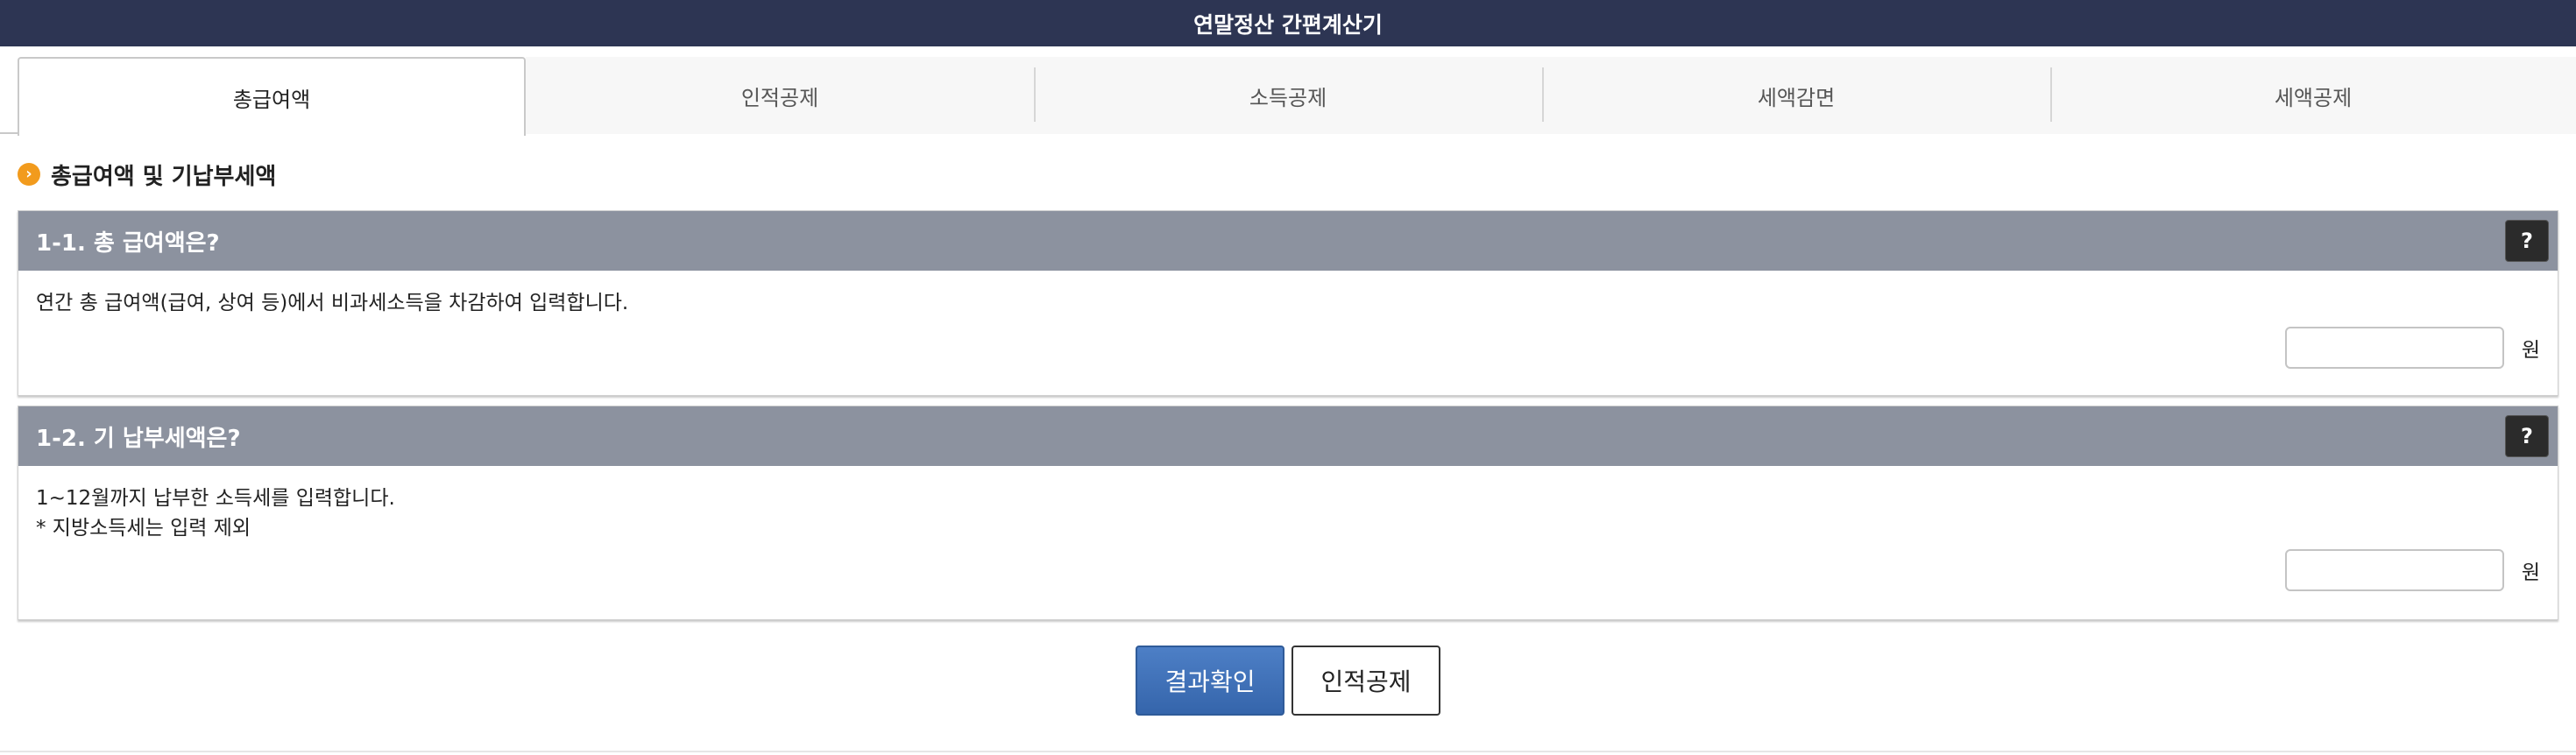 Image resolution: width=2576 pixels, height=755 pixels. Describe the element at coordinates (1210, 681) in the screenshot. I see `result-button: 결과확인` at that location.